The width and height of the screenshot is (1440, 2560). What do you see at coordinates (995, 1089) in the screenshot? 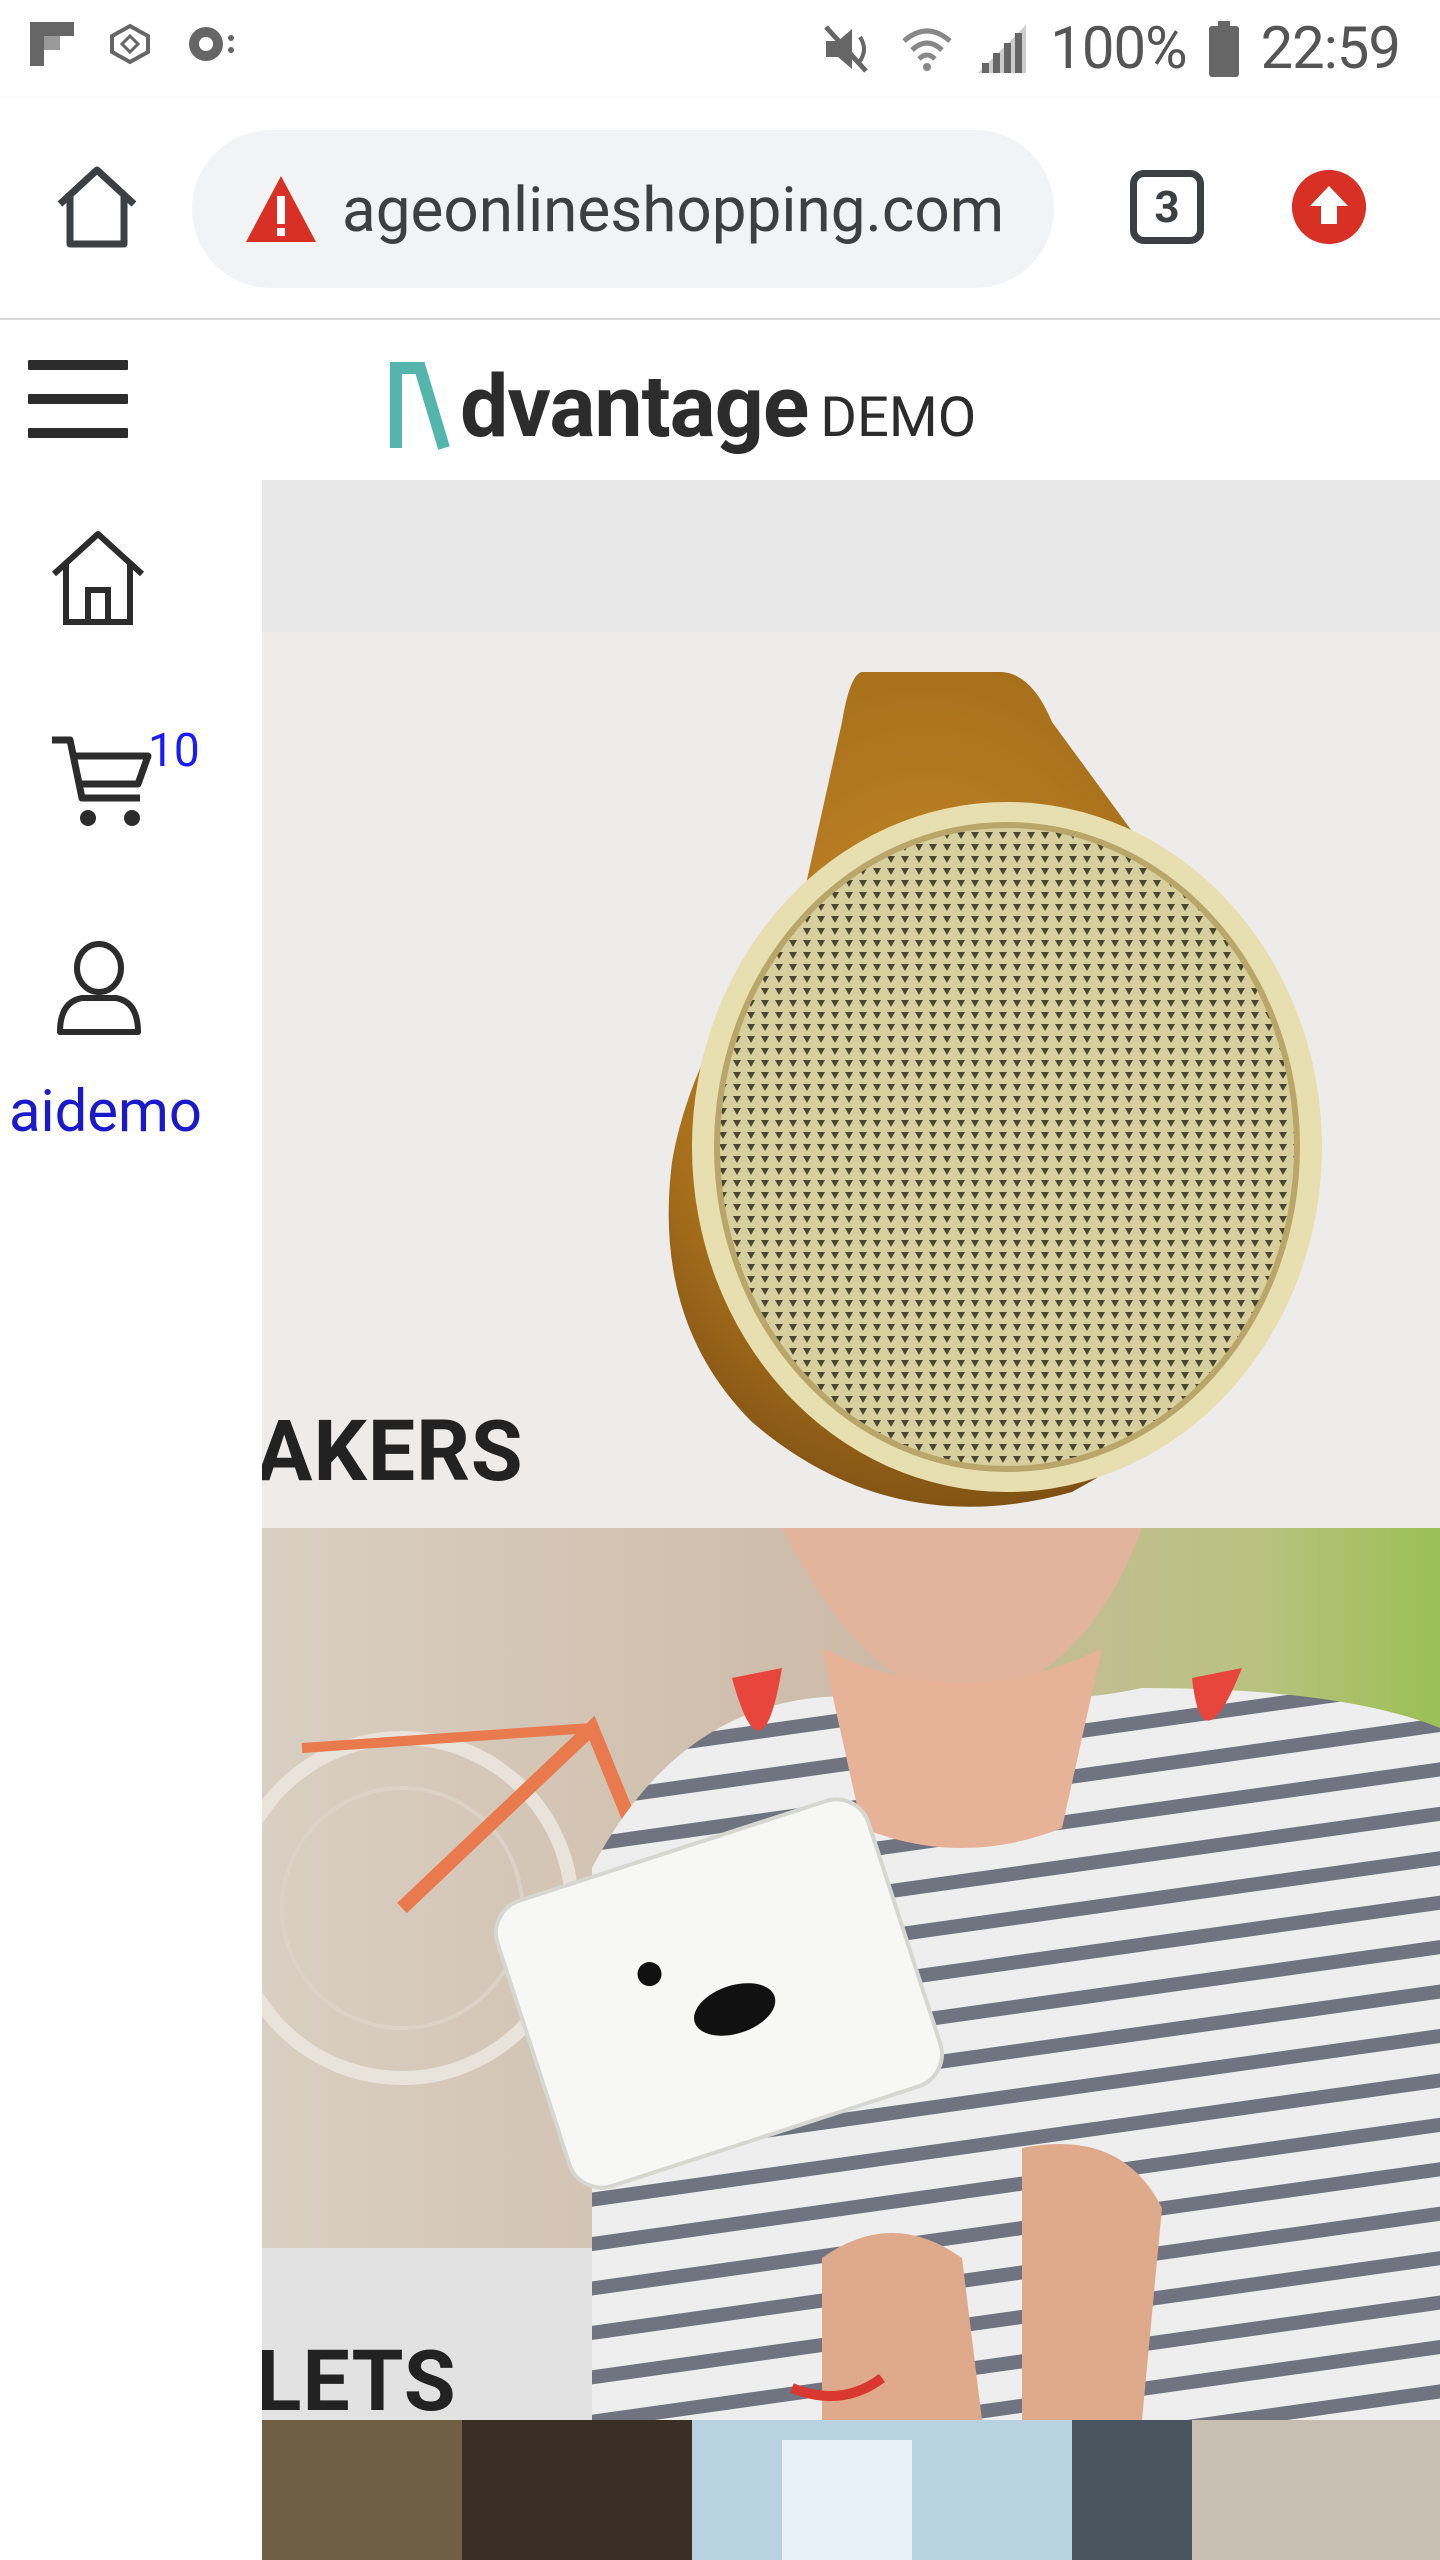
I see `speaker-product-image` at bounding box center [995, 1089].